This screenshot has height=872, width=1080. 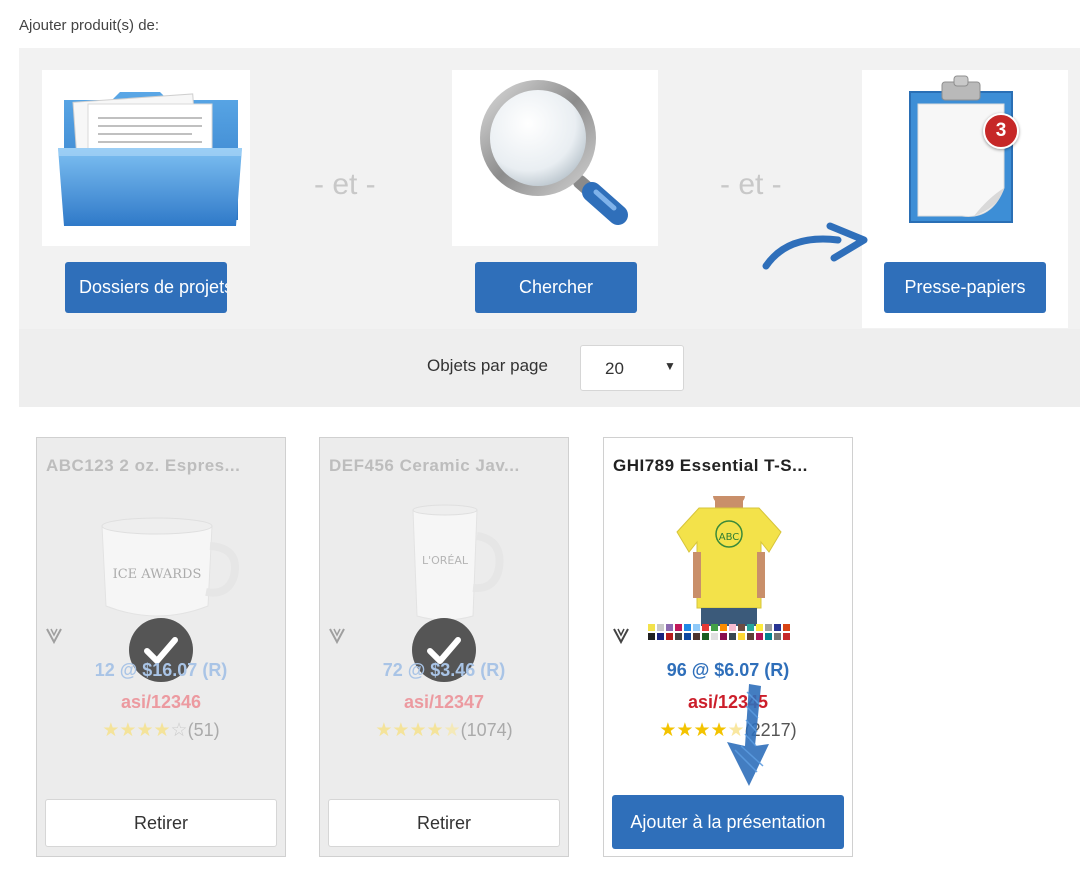 I want to click on review-count: (1074), so click(x=486, y=730).